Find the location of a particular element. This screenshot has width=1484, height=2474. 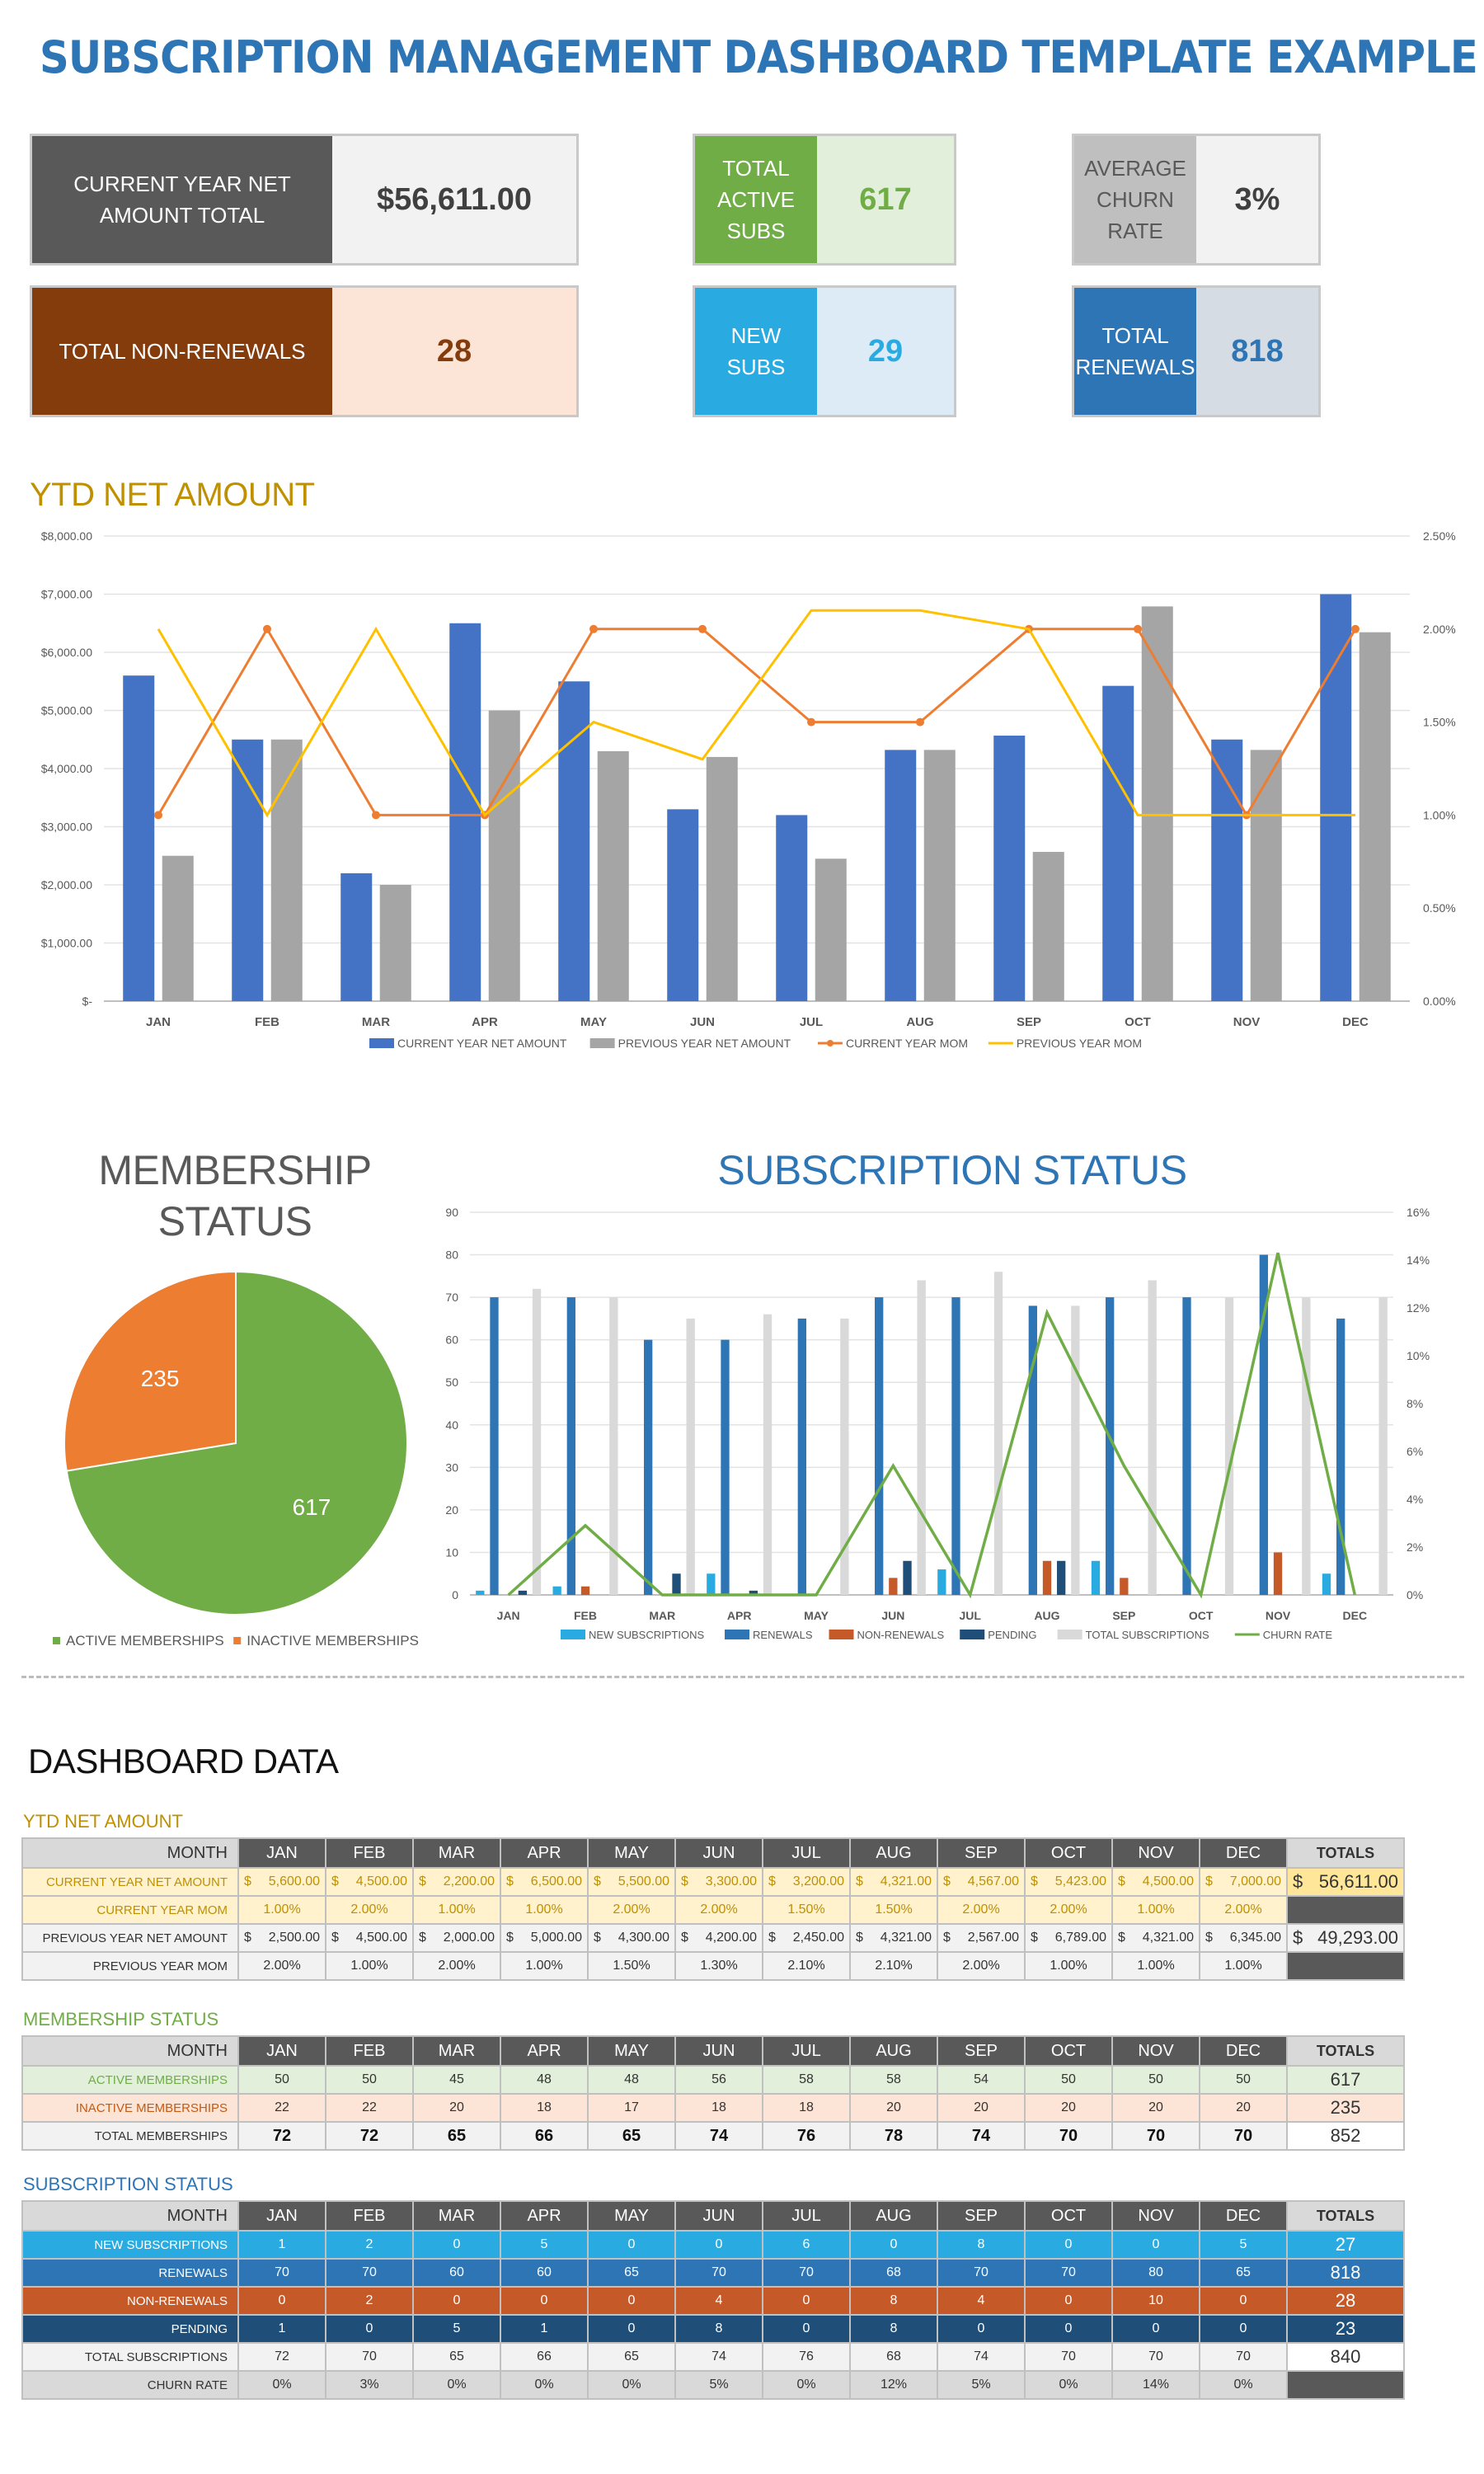

y-tick-label: $5,000.00 is located at coordinates (66, 710).